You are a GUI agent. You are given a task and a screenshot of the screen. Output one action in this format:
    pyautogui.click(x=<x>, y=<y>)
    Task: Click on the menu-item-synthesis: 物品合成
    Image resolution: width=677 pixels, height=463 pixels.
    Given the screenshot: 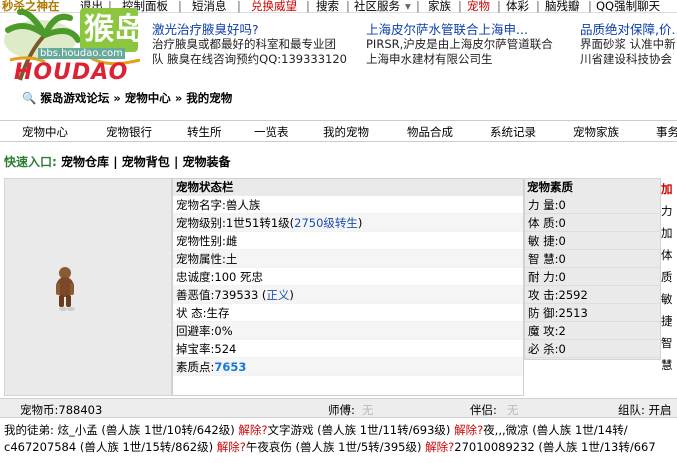 What is the action you would take?
    pyautogui.click(x=430, y=132)
    